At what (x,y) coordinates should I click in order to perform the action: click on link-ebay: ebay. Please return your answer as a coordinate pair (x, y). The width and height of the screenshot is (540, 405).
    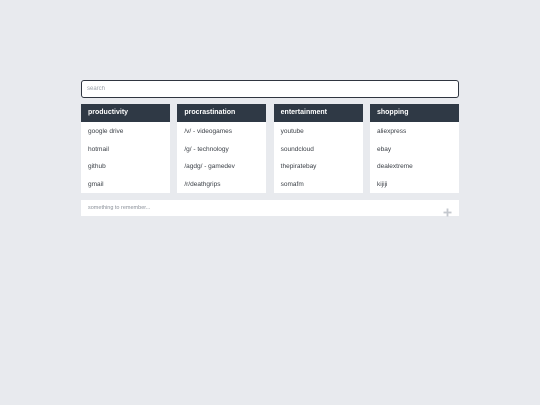
    Looking at the image, I should click on (414, 150).